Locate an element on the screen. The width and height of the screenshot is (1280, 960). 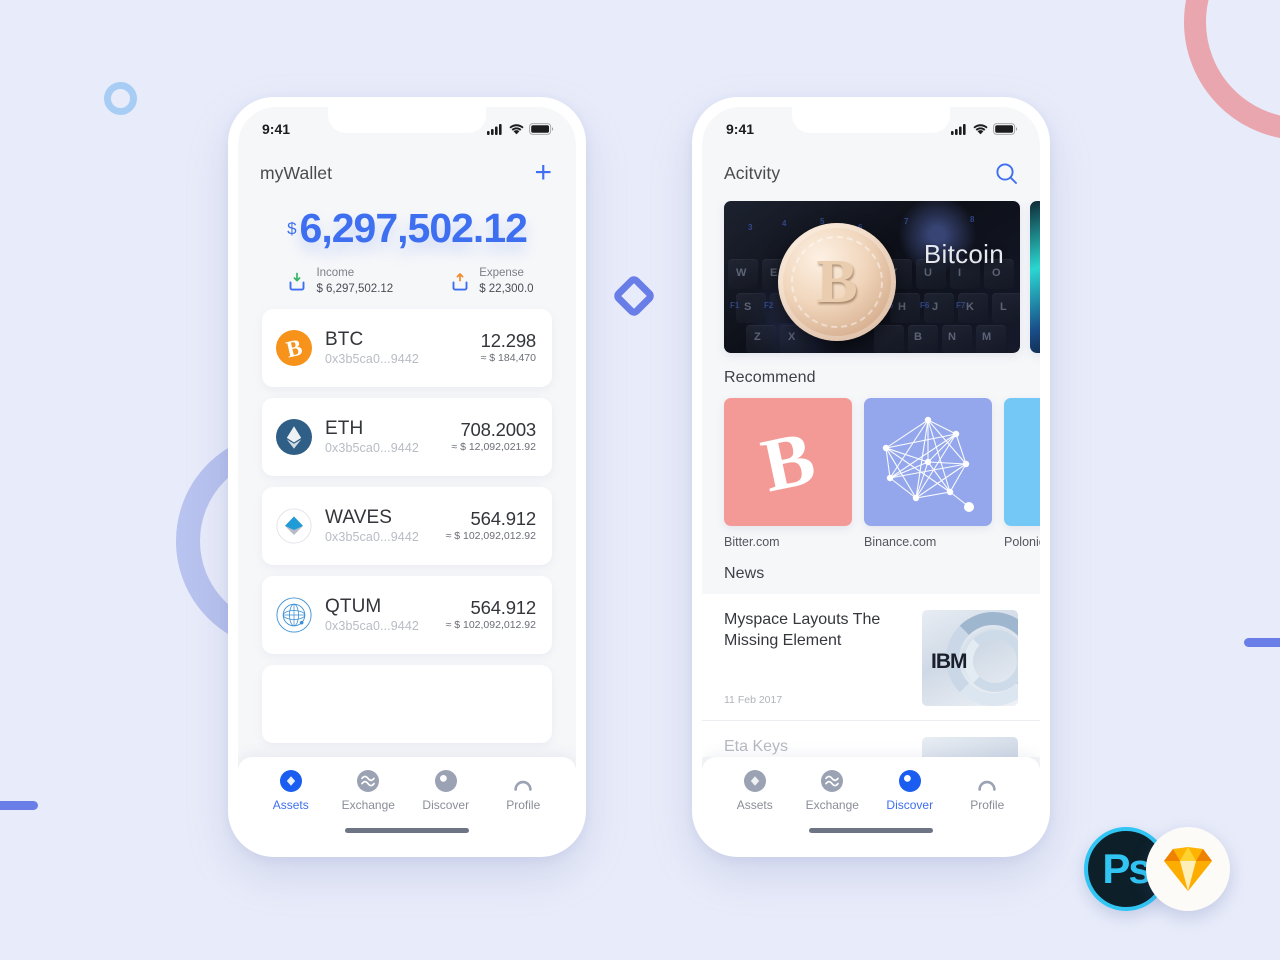
expense-summary: Expense $ 22,300.0 is located at coordinates (491, 281).